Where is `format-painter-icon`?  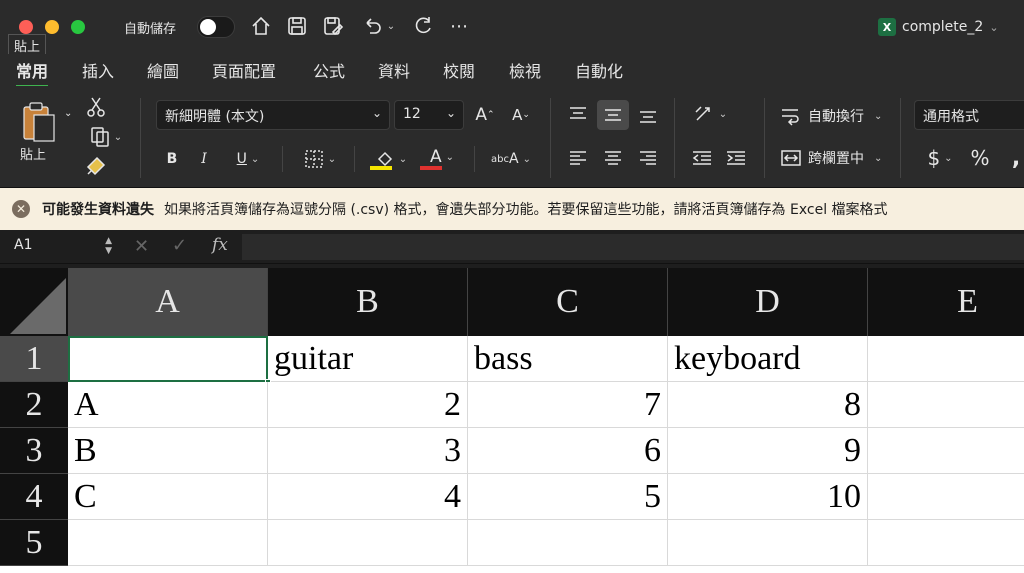
format-painter-icon is located at coordinates (96, 166).